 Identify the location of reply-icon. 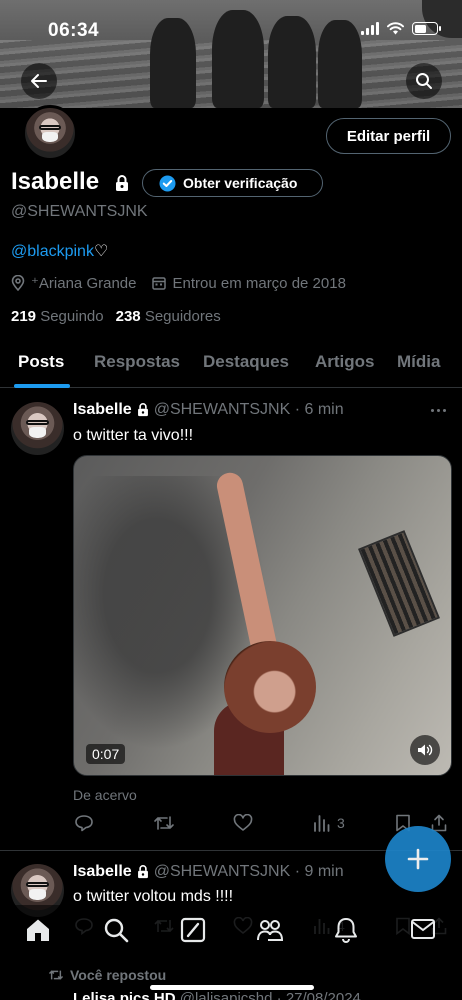
(84, 823).